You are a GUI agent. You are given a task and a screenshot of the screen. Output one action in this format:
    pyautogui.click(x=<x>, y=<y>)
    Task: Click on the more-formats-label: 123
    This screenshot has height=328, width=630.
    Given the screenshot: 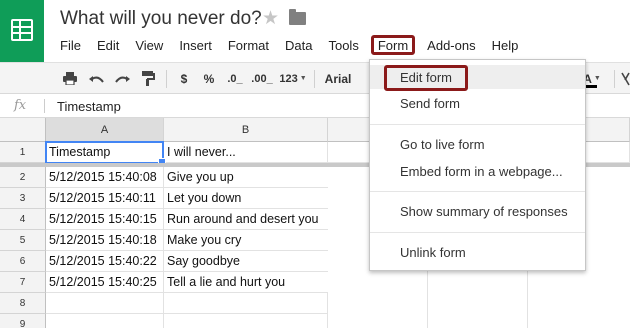 What is the action you would take?
    pyautogui.click(x=288, y=78)
    